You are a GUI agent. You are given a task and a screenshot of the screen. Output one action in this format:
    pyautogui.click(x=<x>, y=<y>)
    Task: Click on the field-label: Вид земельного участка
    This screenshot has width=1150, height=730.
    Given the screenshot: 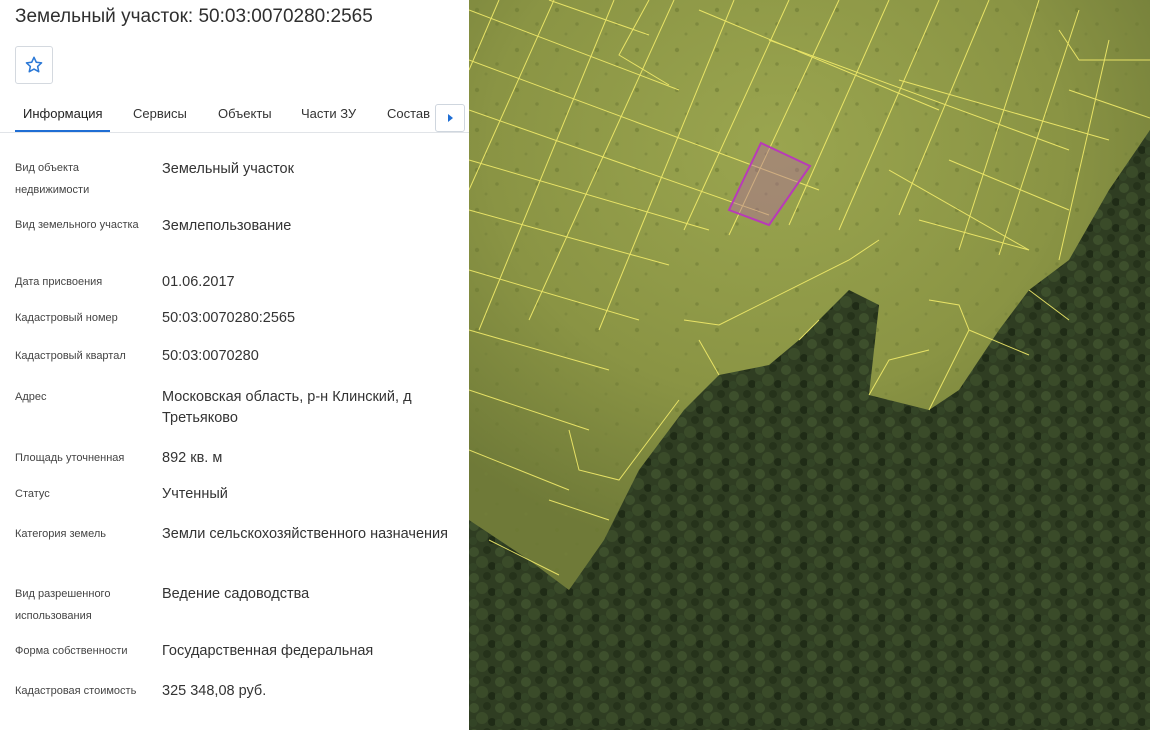 What is the action you would take?
    pyautogui.click(x=77, y=225)
    